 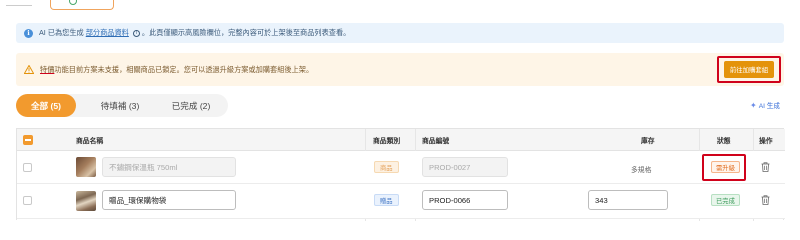 What do you see at coordinates (386, 200) in the screenshot?
I see `category-badge: 贈品` at bounding box center [386, 200].